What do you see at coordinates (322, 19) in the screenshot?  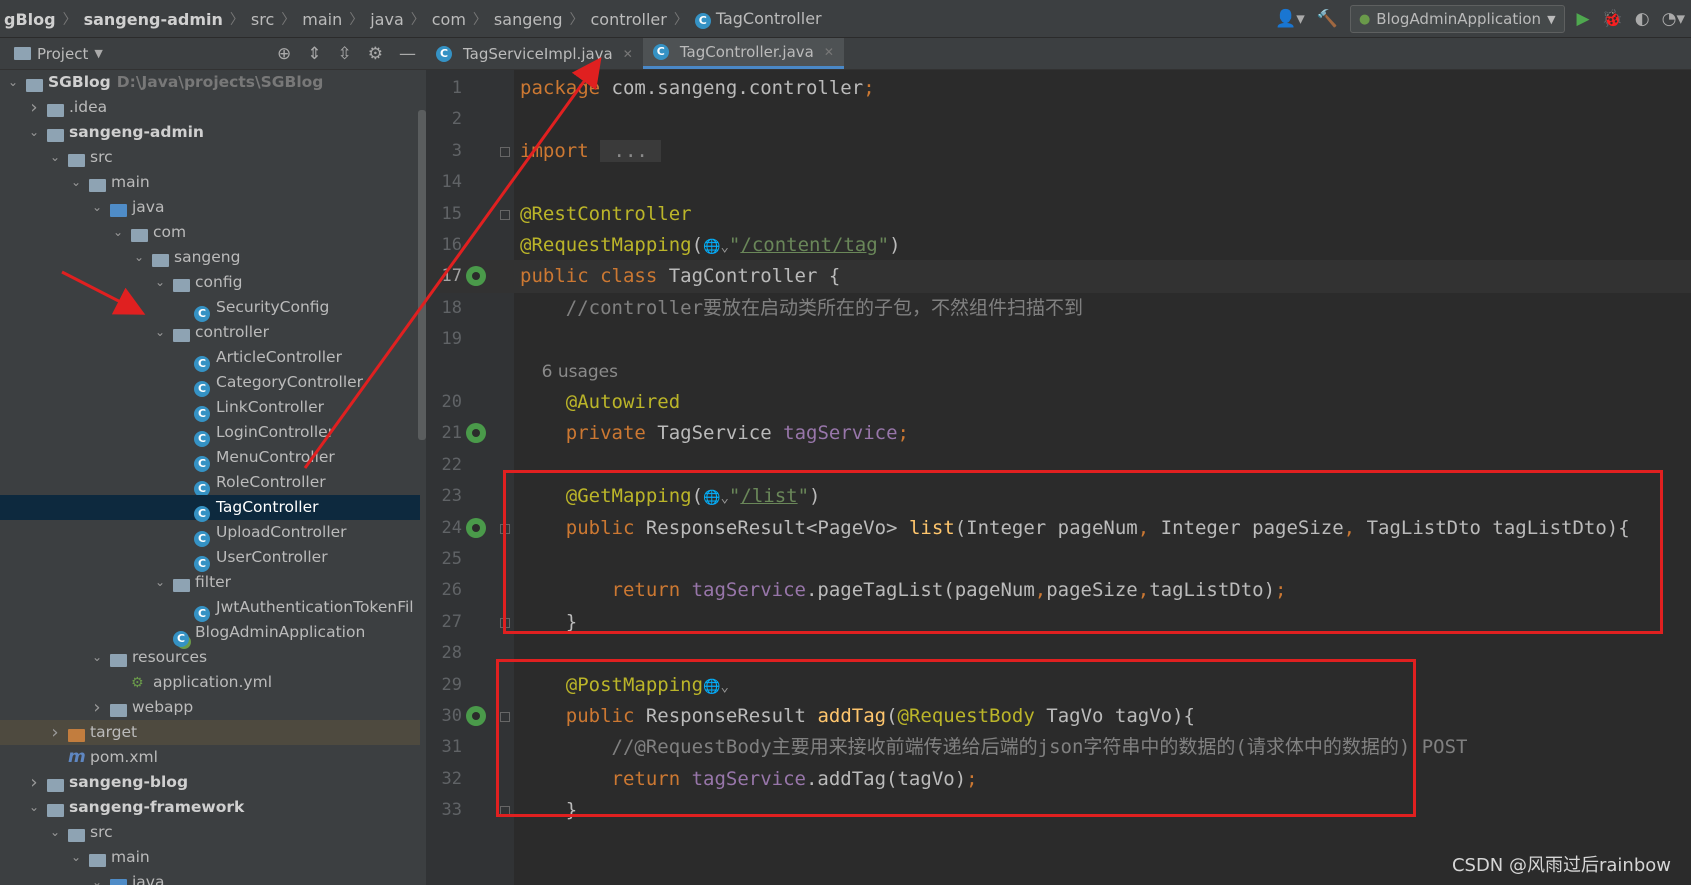 I see `breadcrumb-item: main` at bounding box center [322, 19].